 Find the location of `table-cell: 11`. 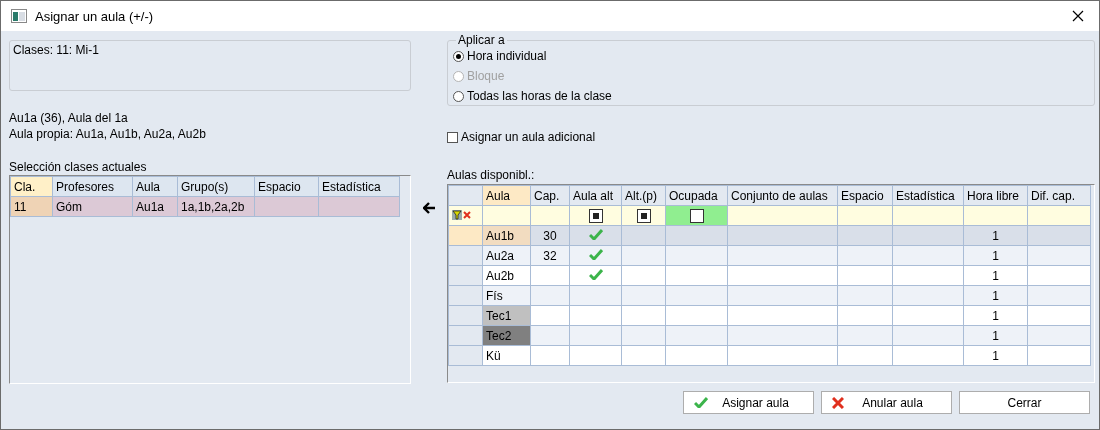

table-cell: 11 is located at coordinates (31, 206).